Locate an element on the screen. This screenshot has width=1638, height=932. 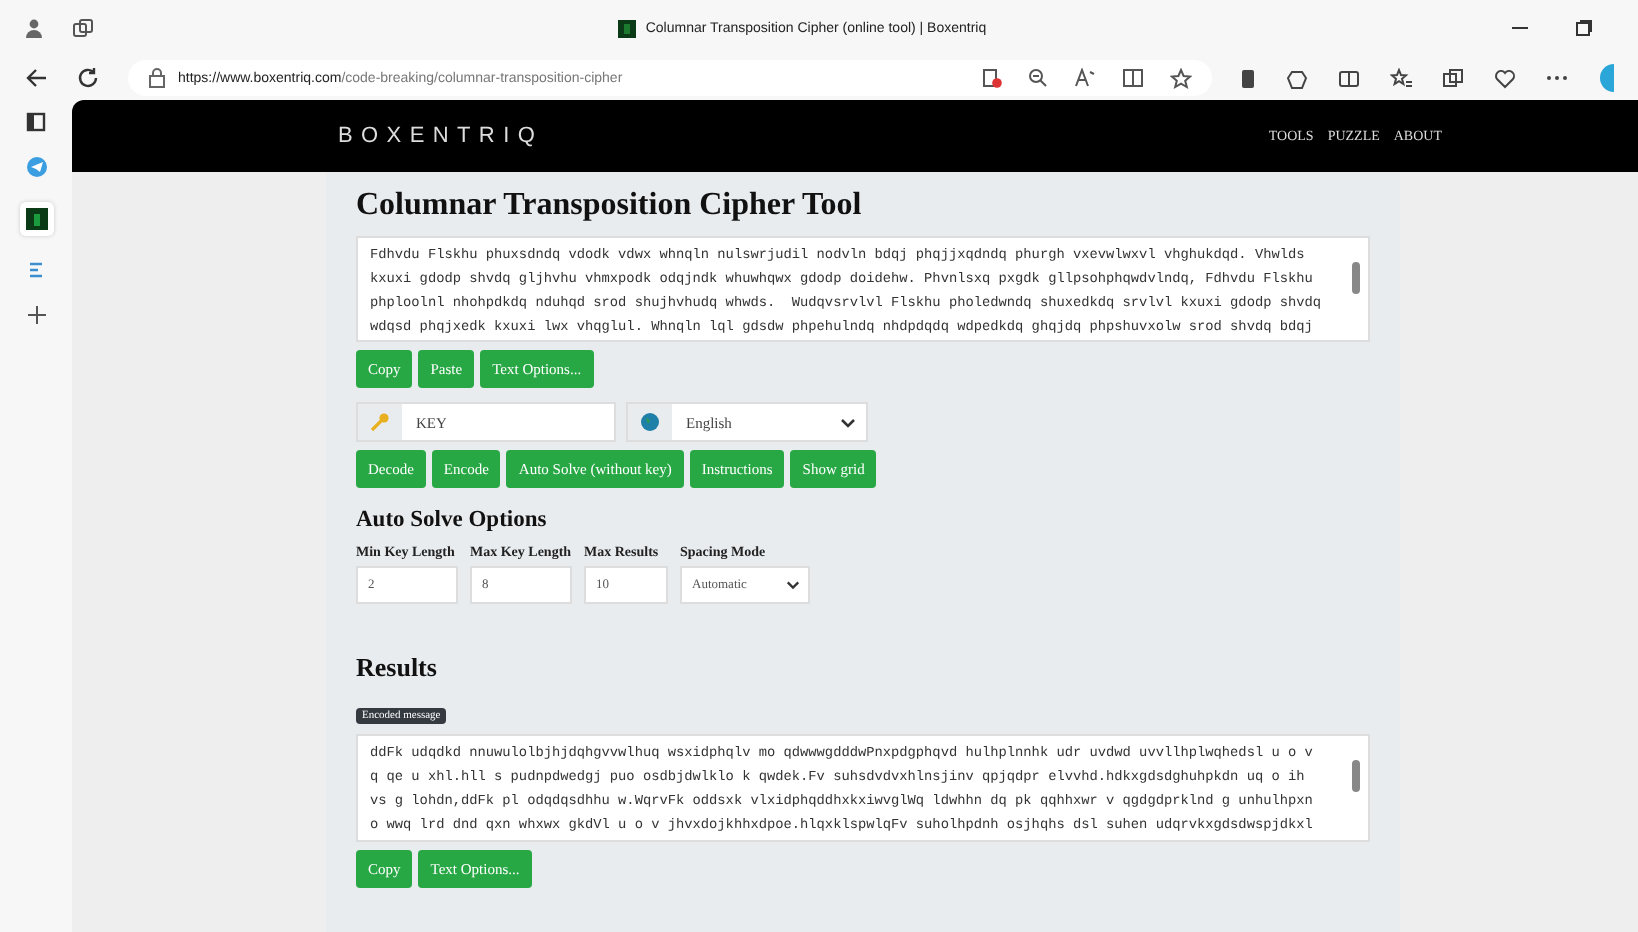
globe-icon is located at coordinates (650, 422).